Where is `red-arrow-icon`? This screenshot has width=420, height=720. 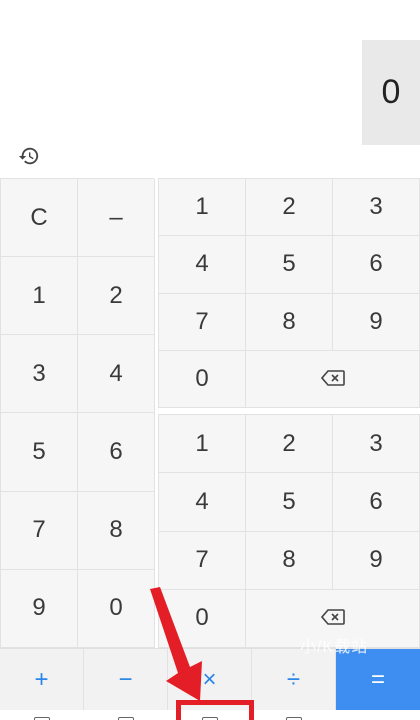
red-arrow-icon is located at coordinates (178, 645).